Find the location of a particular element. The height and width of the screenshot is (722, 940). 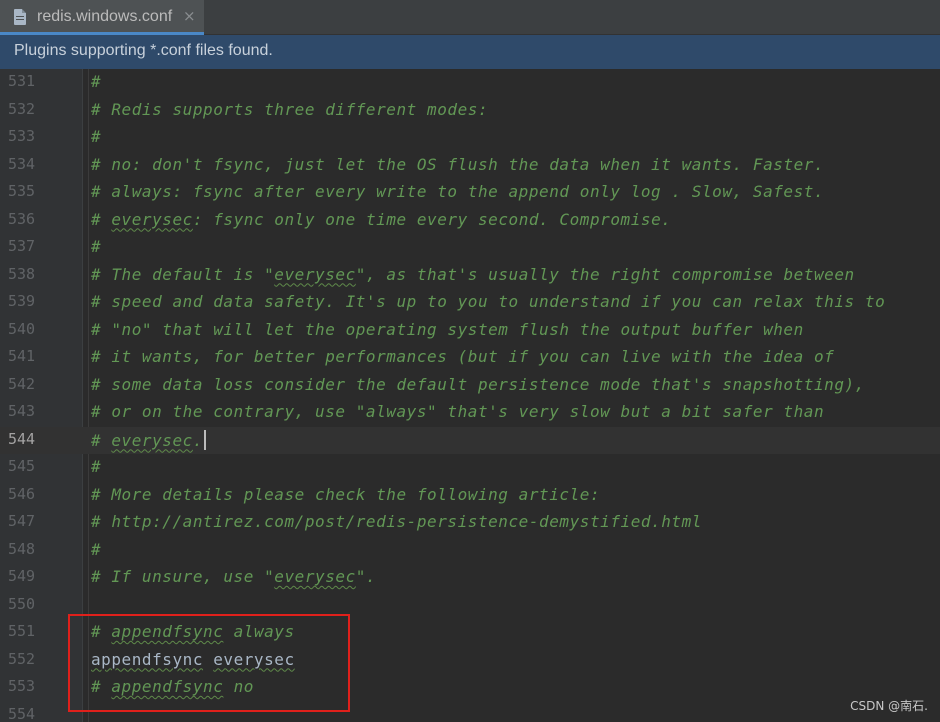

line-number: 549 is located at coordinates (22, 576).